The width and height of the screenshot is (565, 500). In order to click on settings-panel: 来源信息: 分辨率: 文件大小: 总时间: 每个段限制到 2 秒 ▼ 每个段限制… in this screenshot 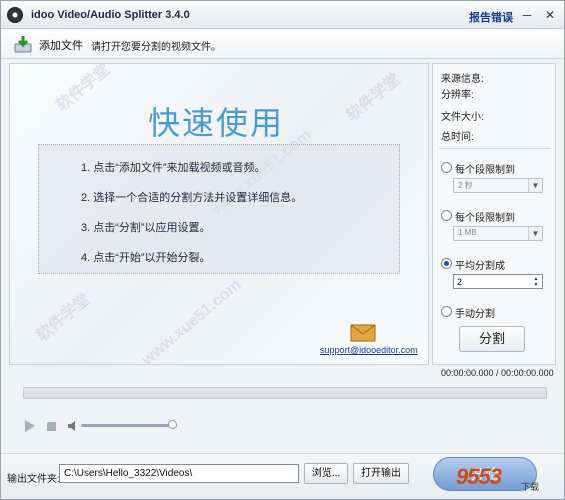, I will do `click(494, 214)`.